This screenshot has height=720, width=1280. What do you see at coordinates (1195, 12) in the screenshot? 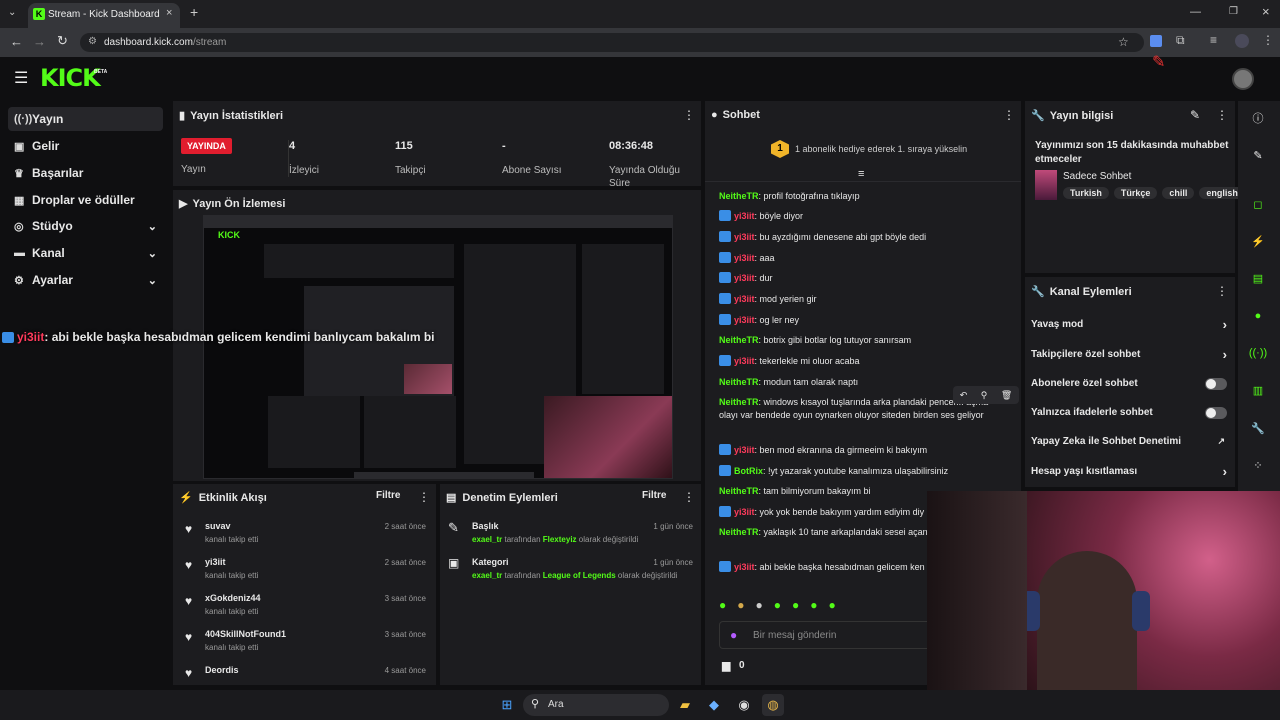
I see `minimize-icon: —` at bounding box center [1195, 12].